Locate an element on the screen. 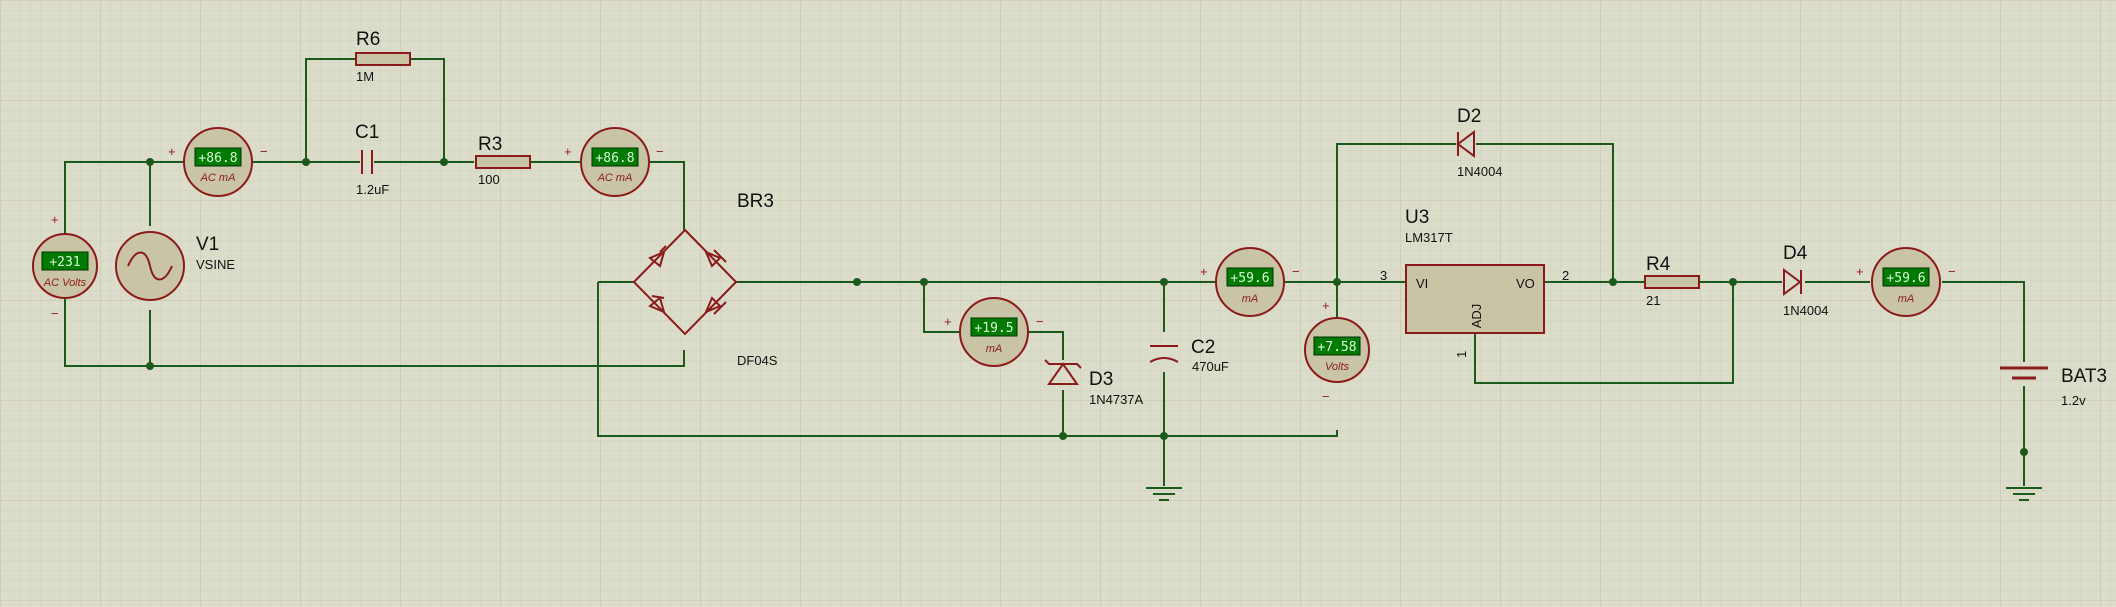 This screenshot has width=2116, height=607. ammeter-5-reading: +59.6 is located at coordinates (1905, 278).